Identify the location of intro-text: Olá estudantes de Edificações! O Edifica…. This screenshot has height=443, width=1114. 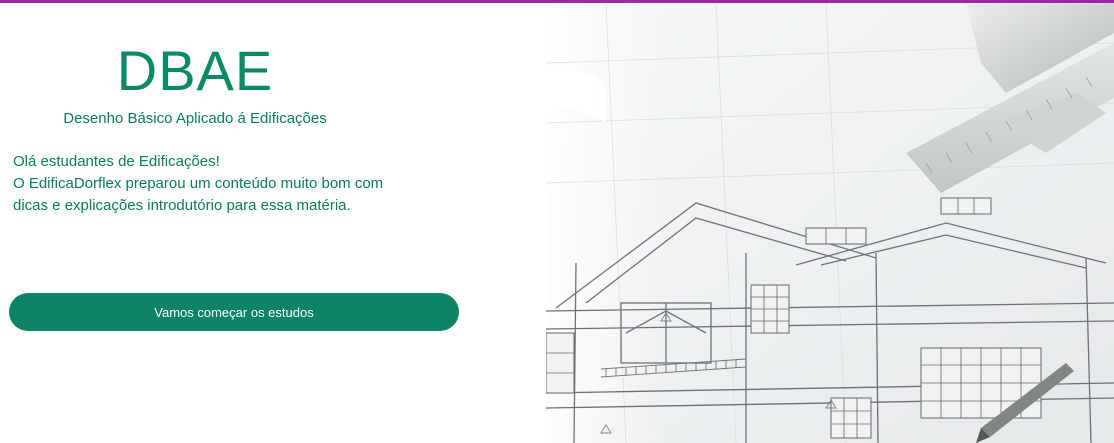
(213, 184).